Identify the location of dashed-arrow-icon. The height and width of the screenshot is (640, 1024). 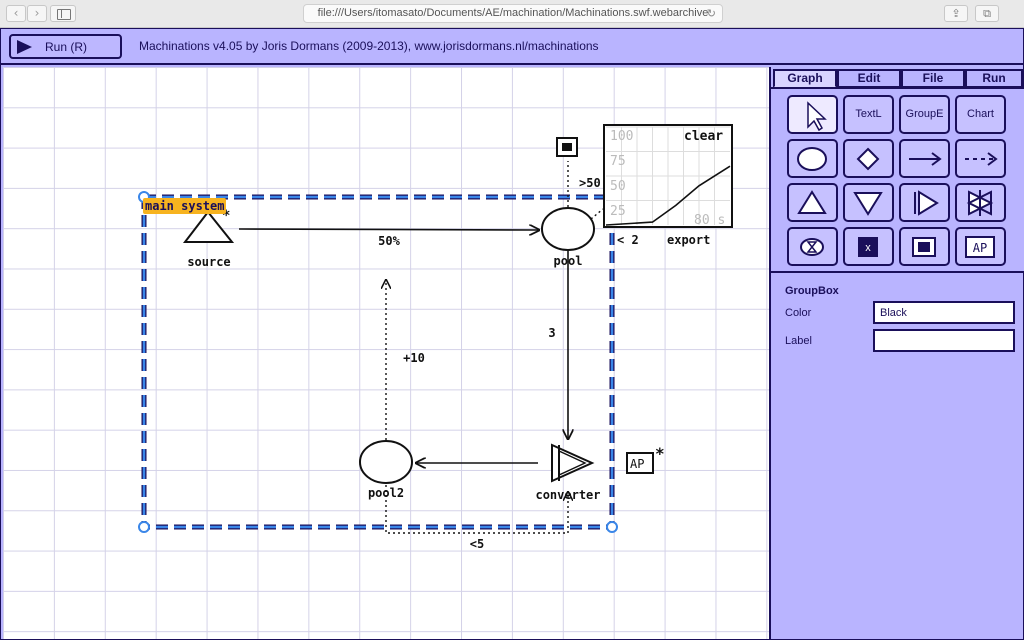
(981, 159).